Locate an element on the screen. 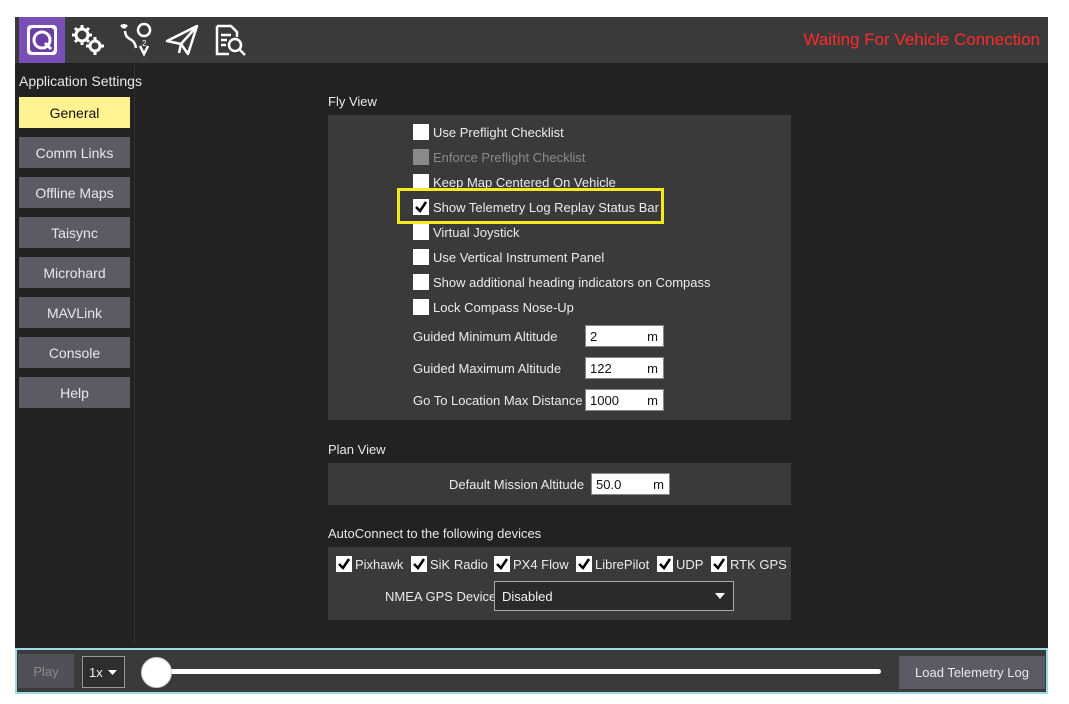 Image resolution: width=1069 pixels, height=704 pixels. select-value: Disabled is located at coordinates (527, 596).